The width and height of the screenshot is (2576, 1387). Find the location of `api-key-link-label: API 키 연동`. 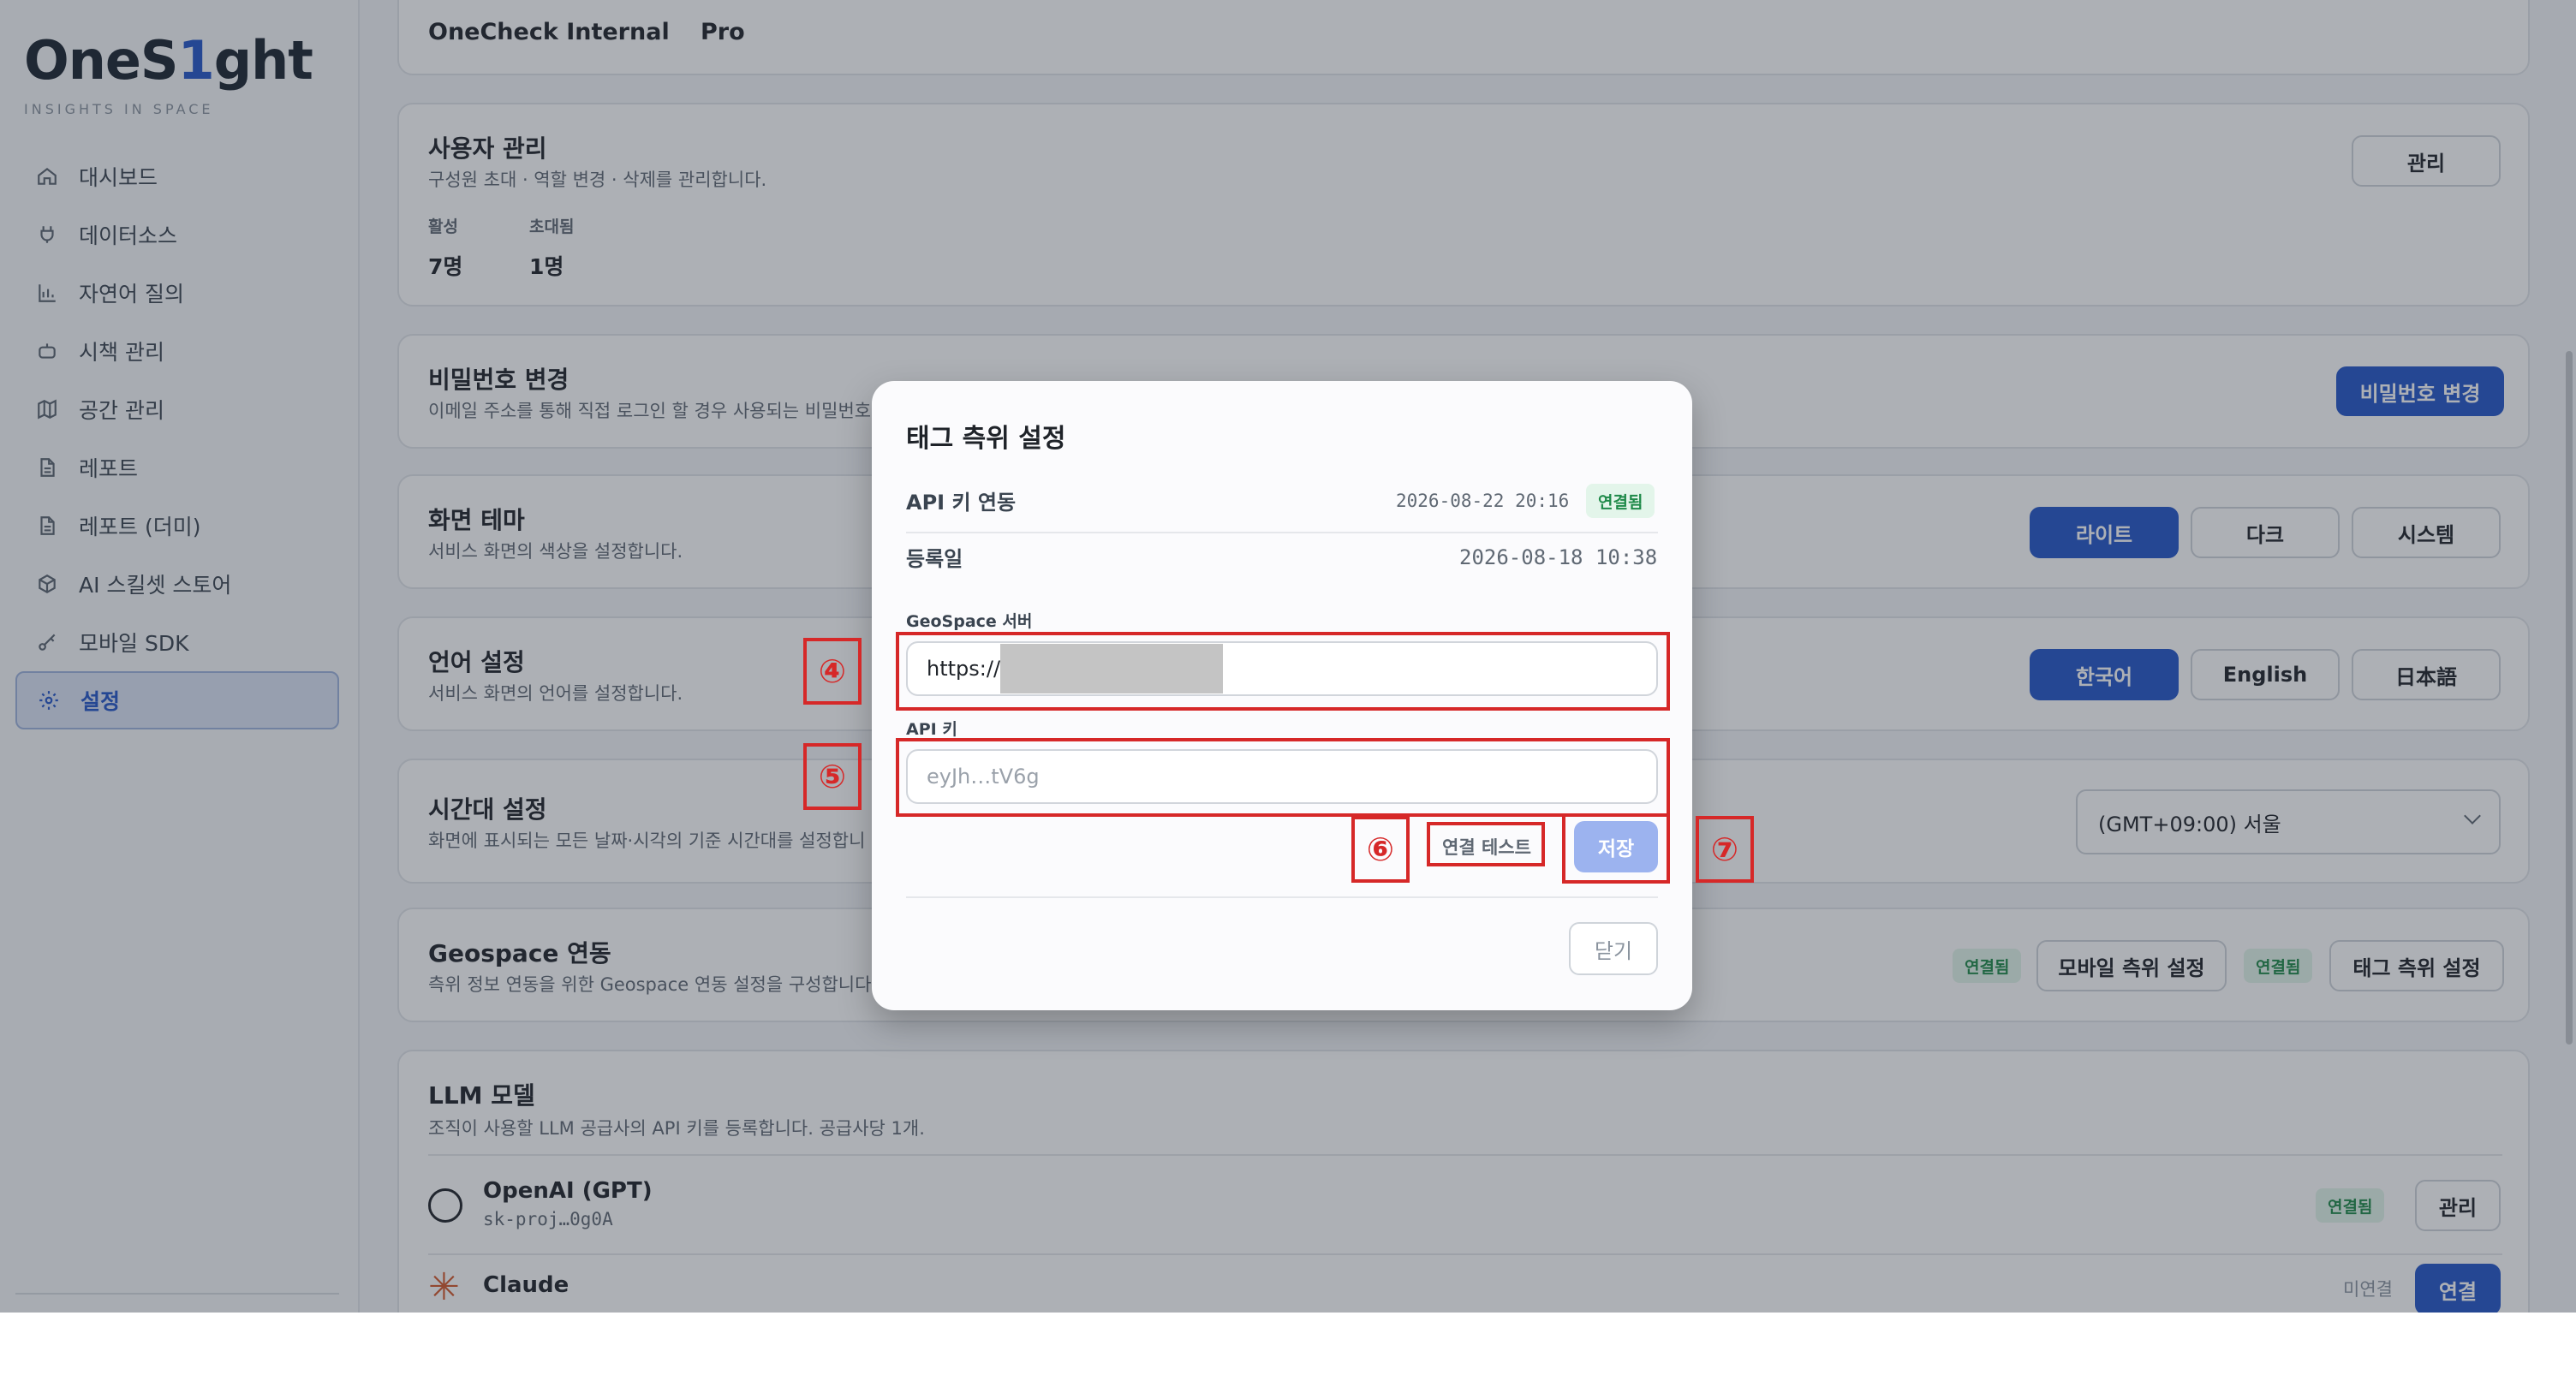

api-key-link-label: API 키 연동 is located at coordinates (962, 503).